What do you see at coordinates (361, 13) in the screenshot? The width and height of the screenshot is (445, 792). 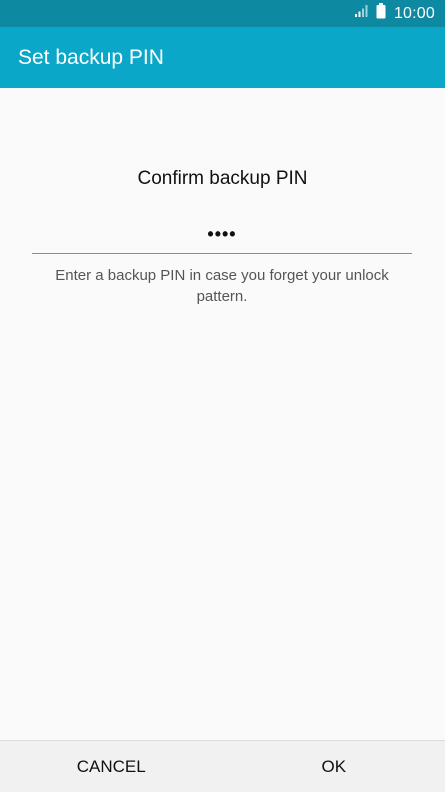 I see `signal-icon` at bounding box center [361, 13].